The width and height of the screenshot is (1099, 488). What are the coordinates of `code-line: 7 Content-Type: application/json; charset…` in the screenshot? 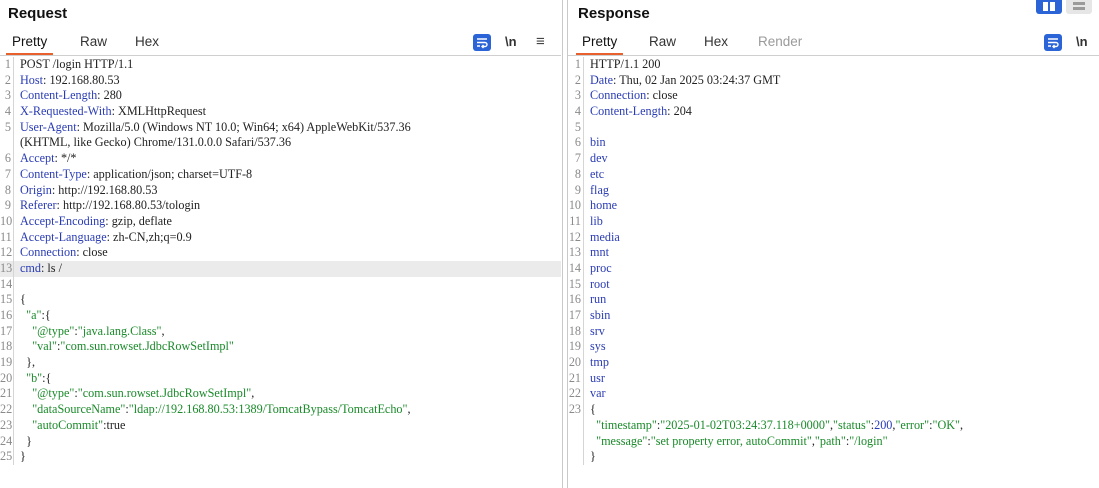 It's located at (280, 174).